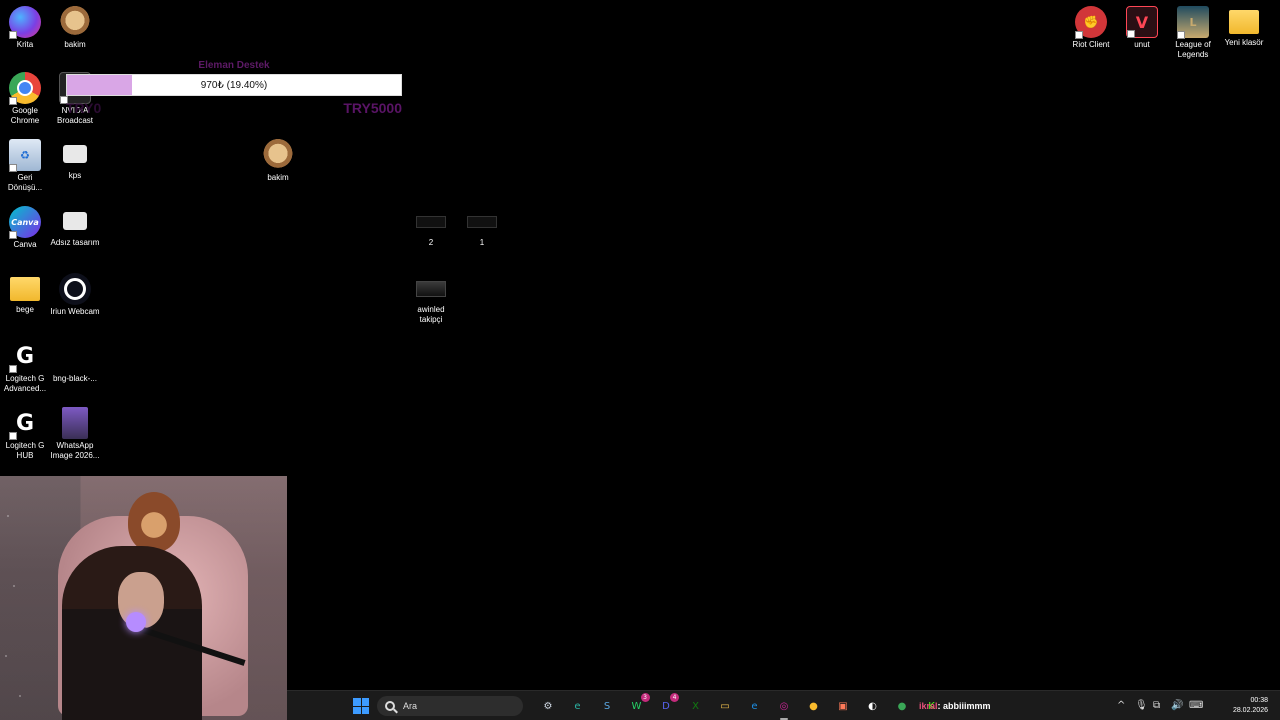 Image resolution: width=1280 pixels, height=720 pixels. What do you see at coordinates (431, 289) in the screenshot?
I see `thumbnail-icon` at bounding box center [431, 289].